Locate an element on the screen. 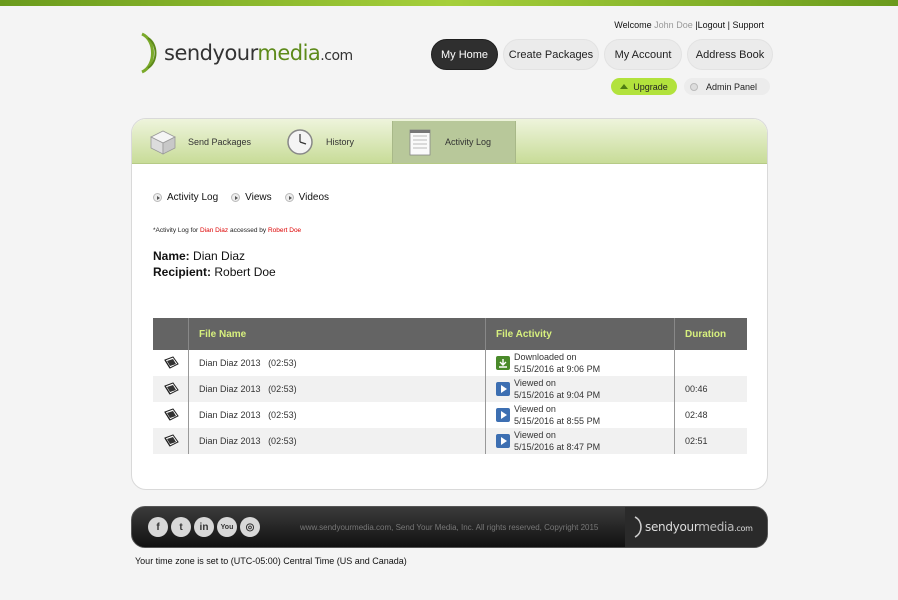 The width and height of the screenshot is (898, 600). upgrade-label: Upgrade is located at coordinates (650, 86).